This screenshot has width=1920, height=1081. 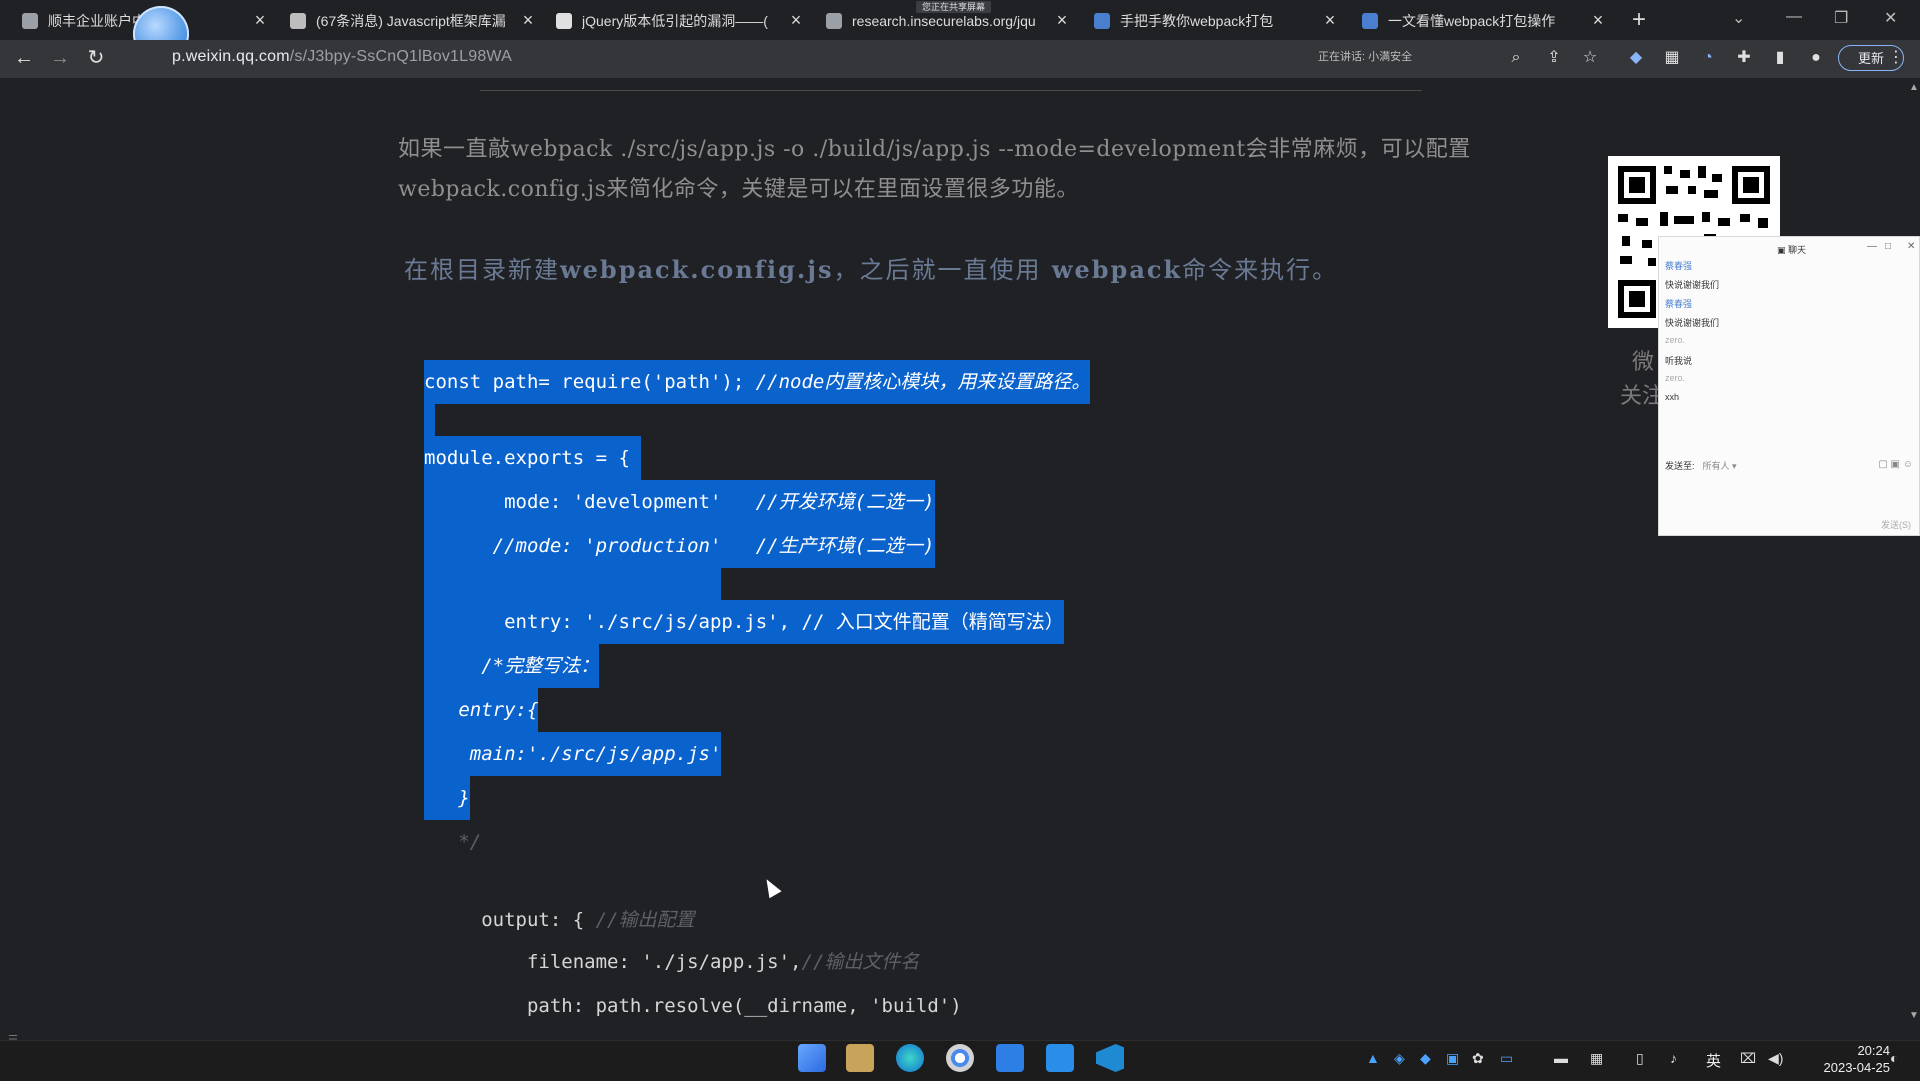 I want to click on chat-message: xxh, so click(x=1672, y=397).